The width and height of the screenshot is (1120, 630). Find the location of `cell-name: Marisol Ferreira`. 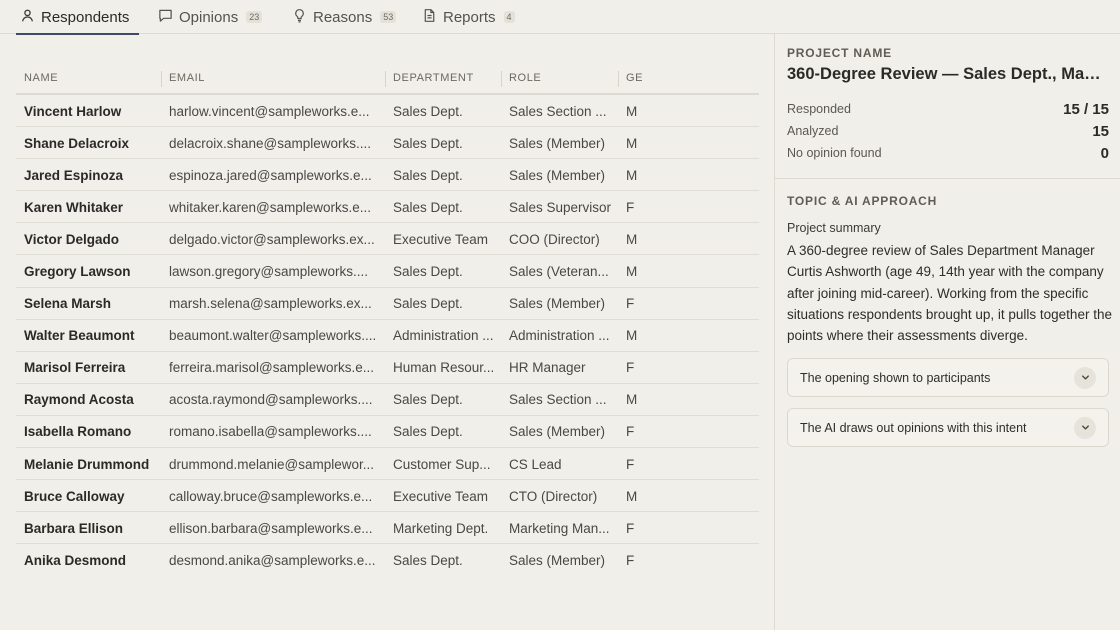

cell-name: Marisol Ferreira is located at coordinates (75, 368).